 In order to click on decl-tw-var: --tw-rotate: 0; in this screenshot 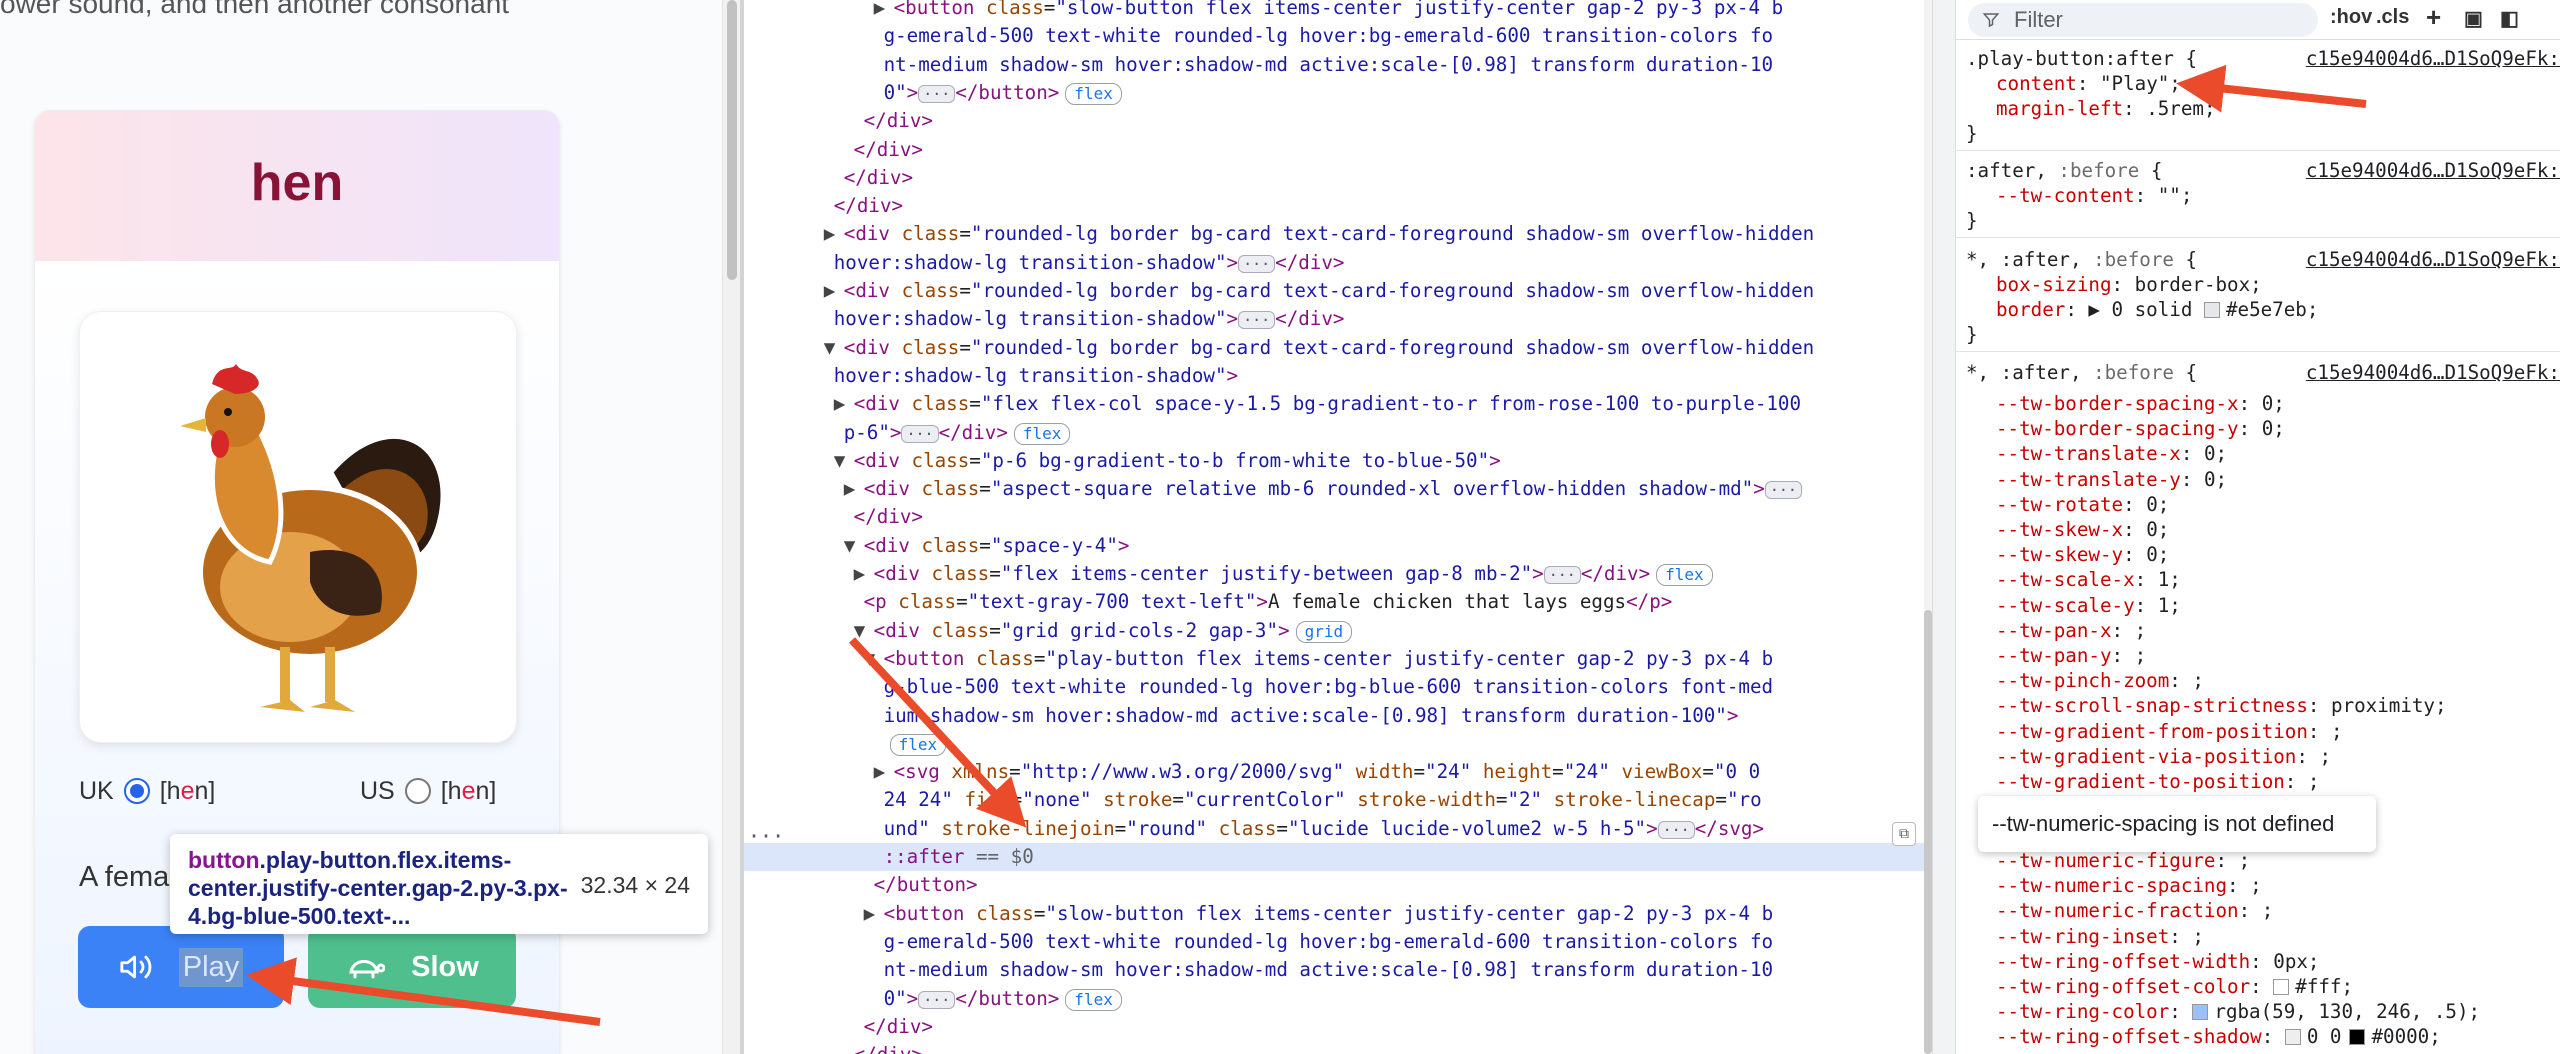, I will do `click(2082, 504)`.